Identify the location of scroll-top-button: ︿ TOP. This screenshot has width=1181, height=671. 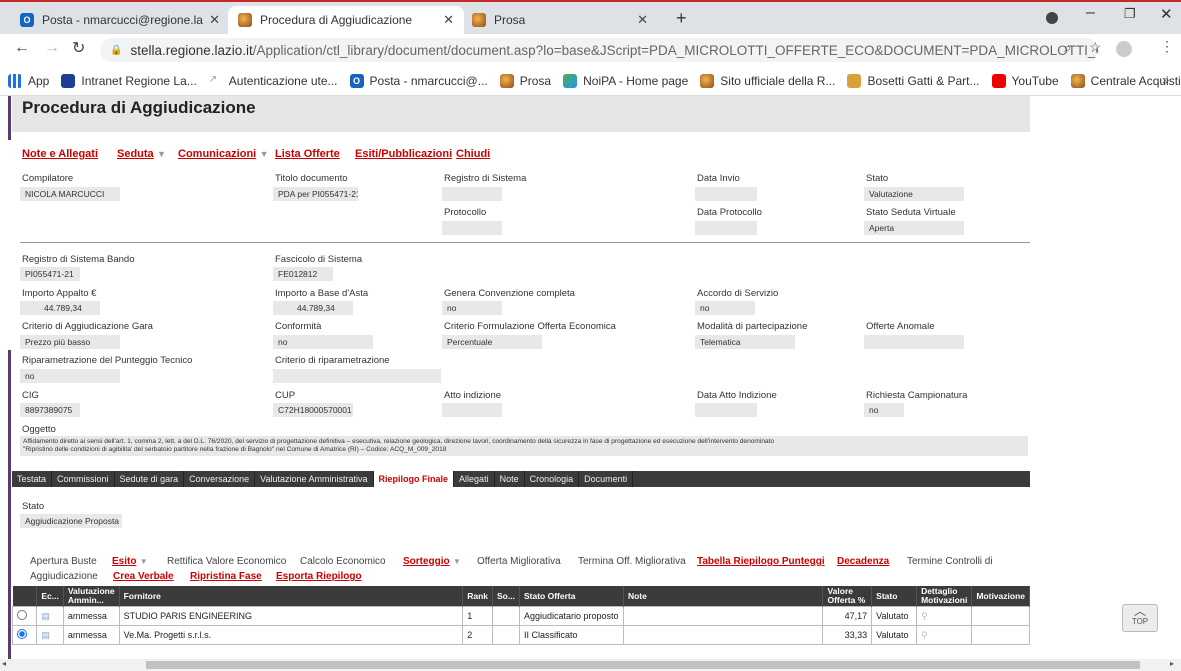
(1140, 618).